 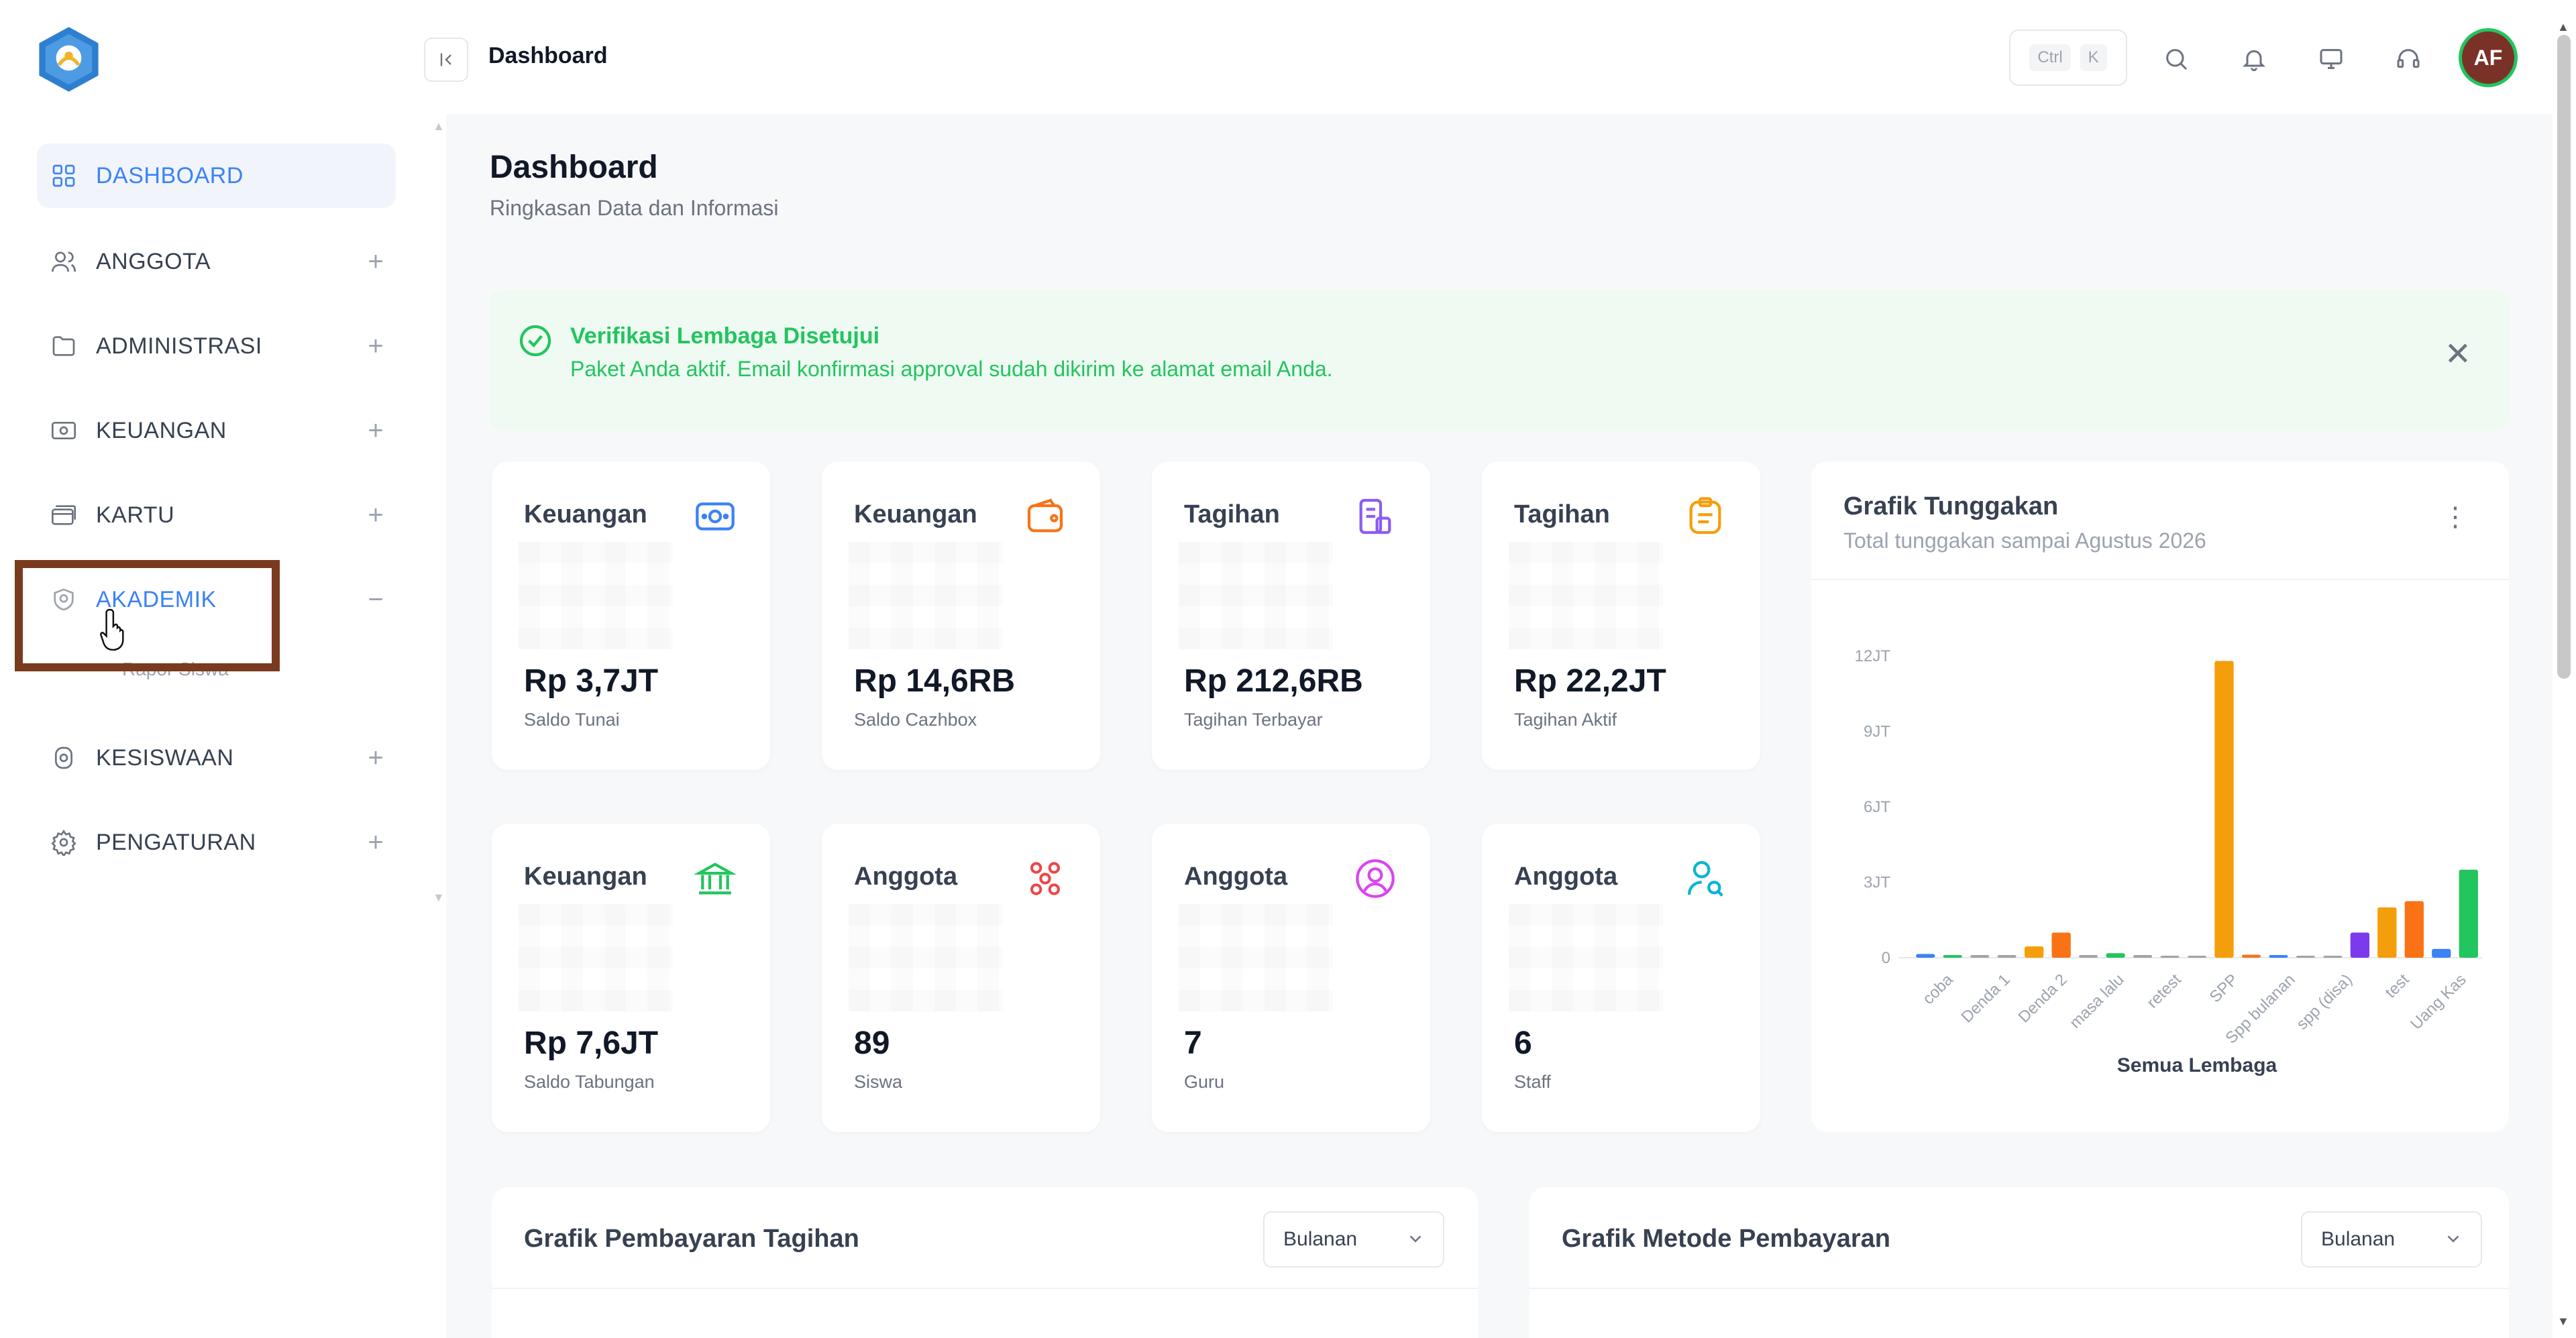 What do you see at coordinates (1590, 681) in the screenshot?
I see `card-value: Rp 22,2JT` at bounding box center [1590, 681].